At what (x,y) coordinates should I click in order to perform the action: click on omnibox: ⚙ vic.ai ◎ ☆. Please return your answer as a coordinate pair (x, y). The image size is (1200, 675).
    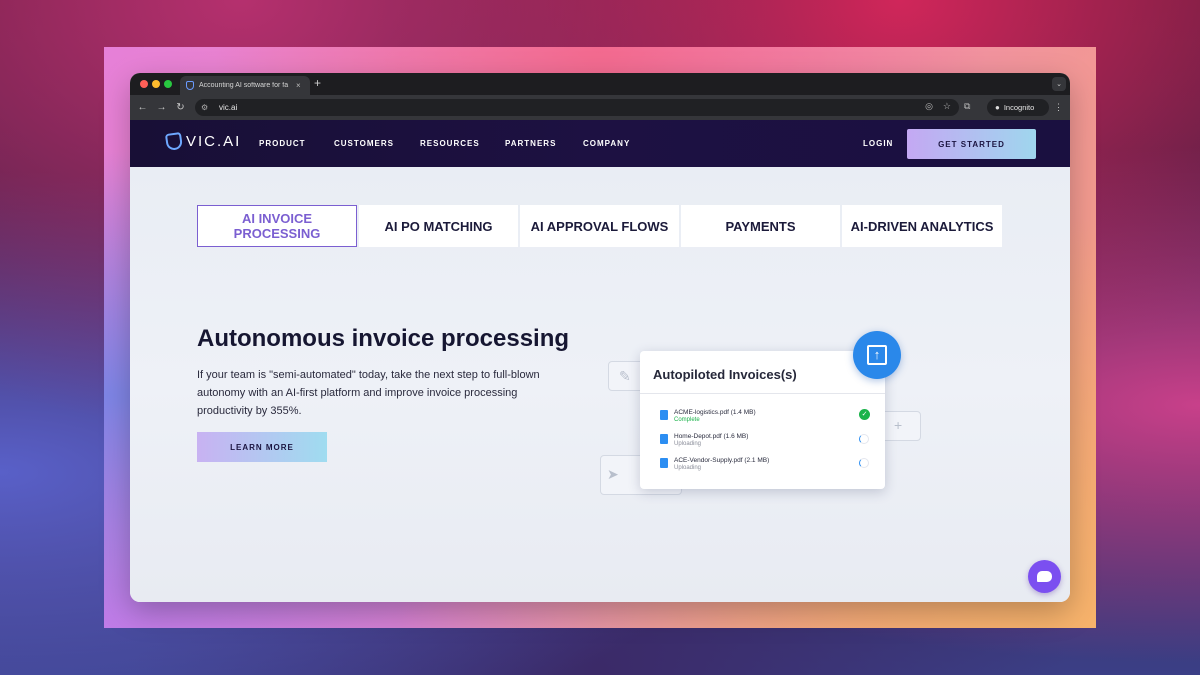
    Looking at the image, I should click on (577, 107).